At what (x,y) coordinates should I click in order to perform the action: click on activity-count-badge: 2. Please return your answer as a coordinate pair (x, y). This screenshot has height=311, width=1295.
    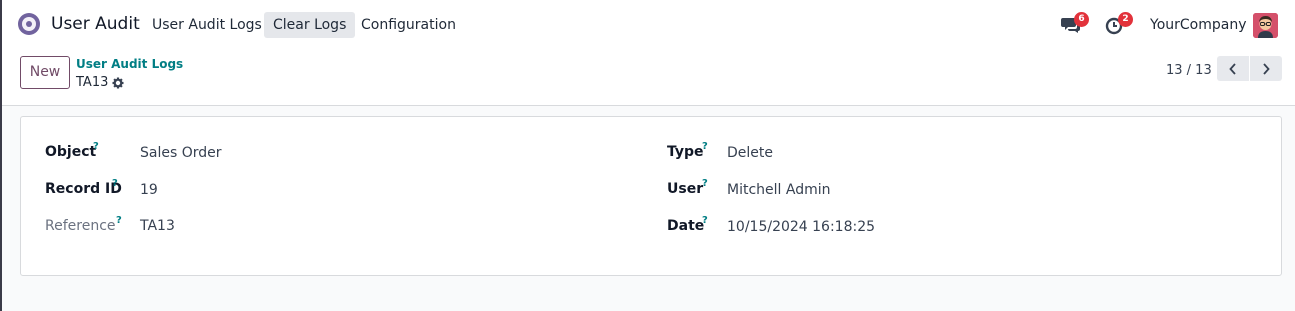
    Looking at the image, I should click on (1125, 19).